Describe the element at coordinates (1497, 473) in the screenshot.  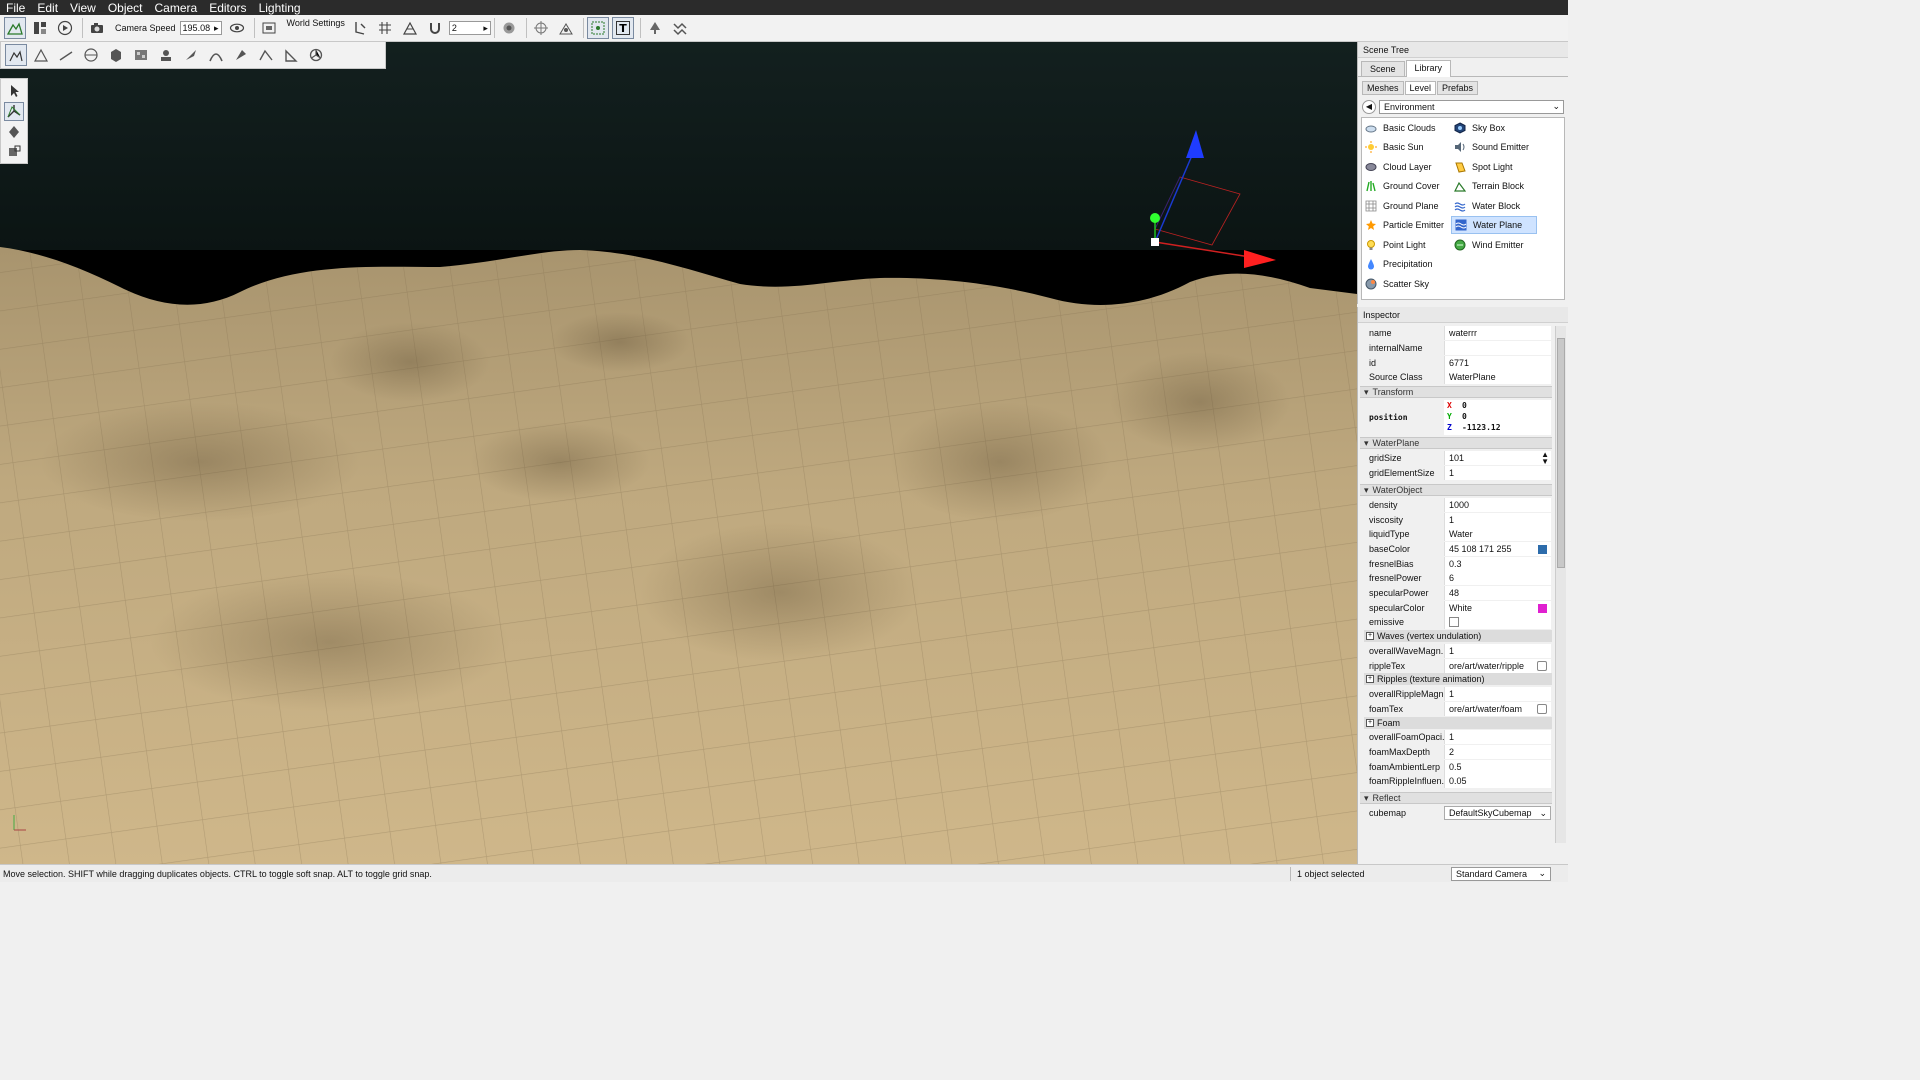
I see `grid-element-size-input: 1` at that location.